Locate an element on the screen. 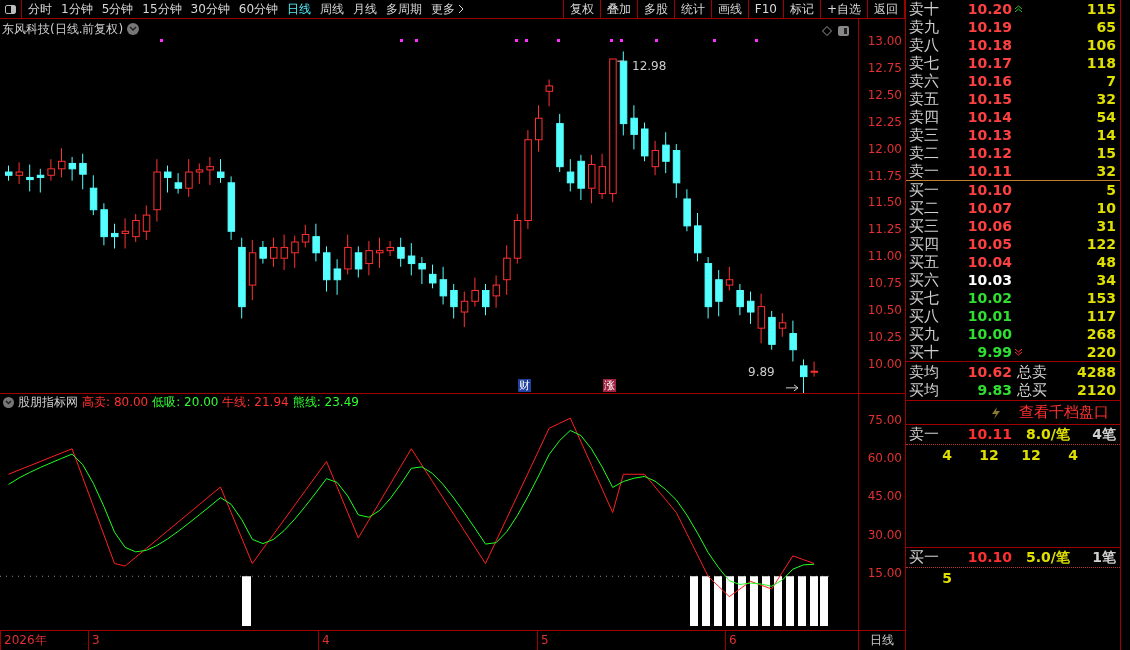 The height and width of the screenshot is (650, 1130). order-level-label: 卖五 is located at coordinates (924, 98).